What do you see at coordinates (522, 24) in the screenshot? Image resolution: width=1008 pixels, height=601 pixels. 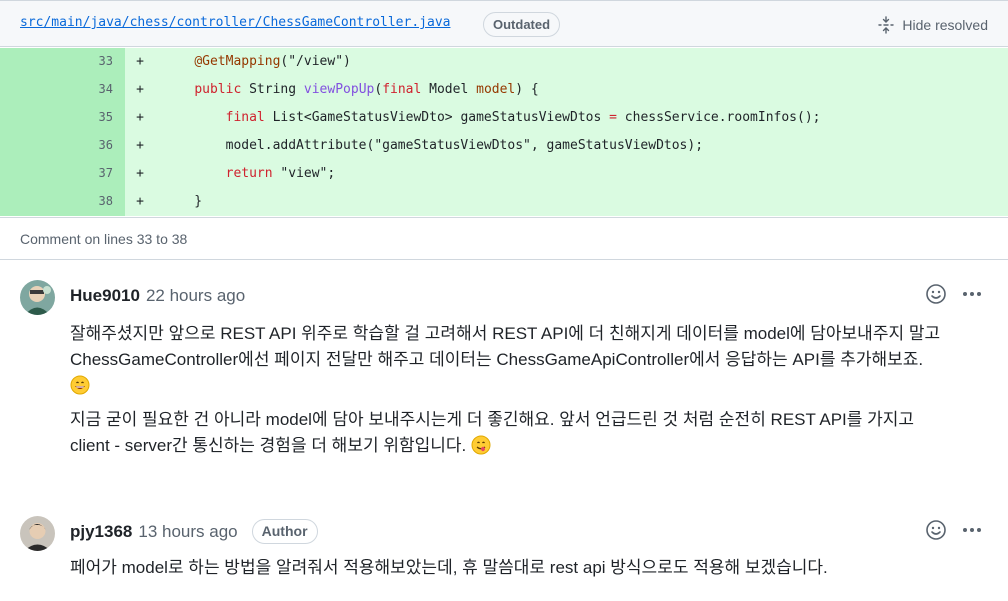 I see `outdated-badge: Outdated` at bounding box center [522, 24].